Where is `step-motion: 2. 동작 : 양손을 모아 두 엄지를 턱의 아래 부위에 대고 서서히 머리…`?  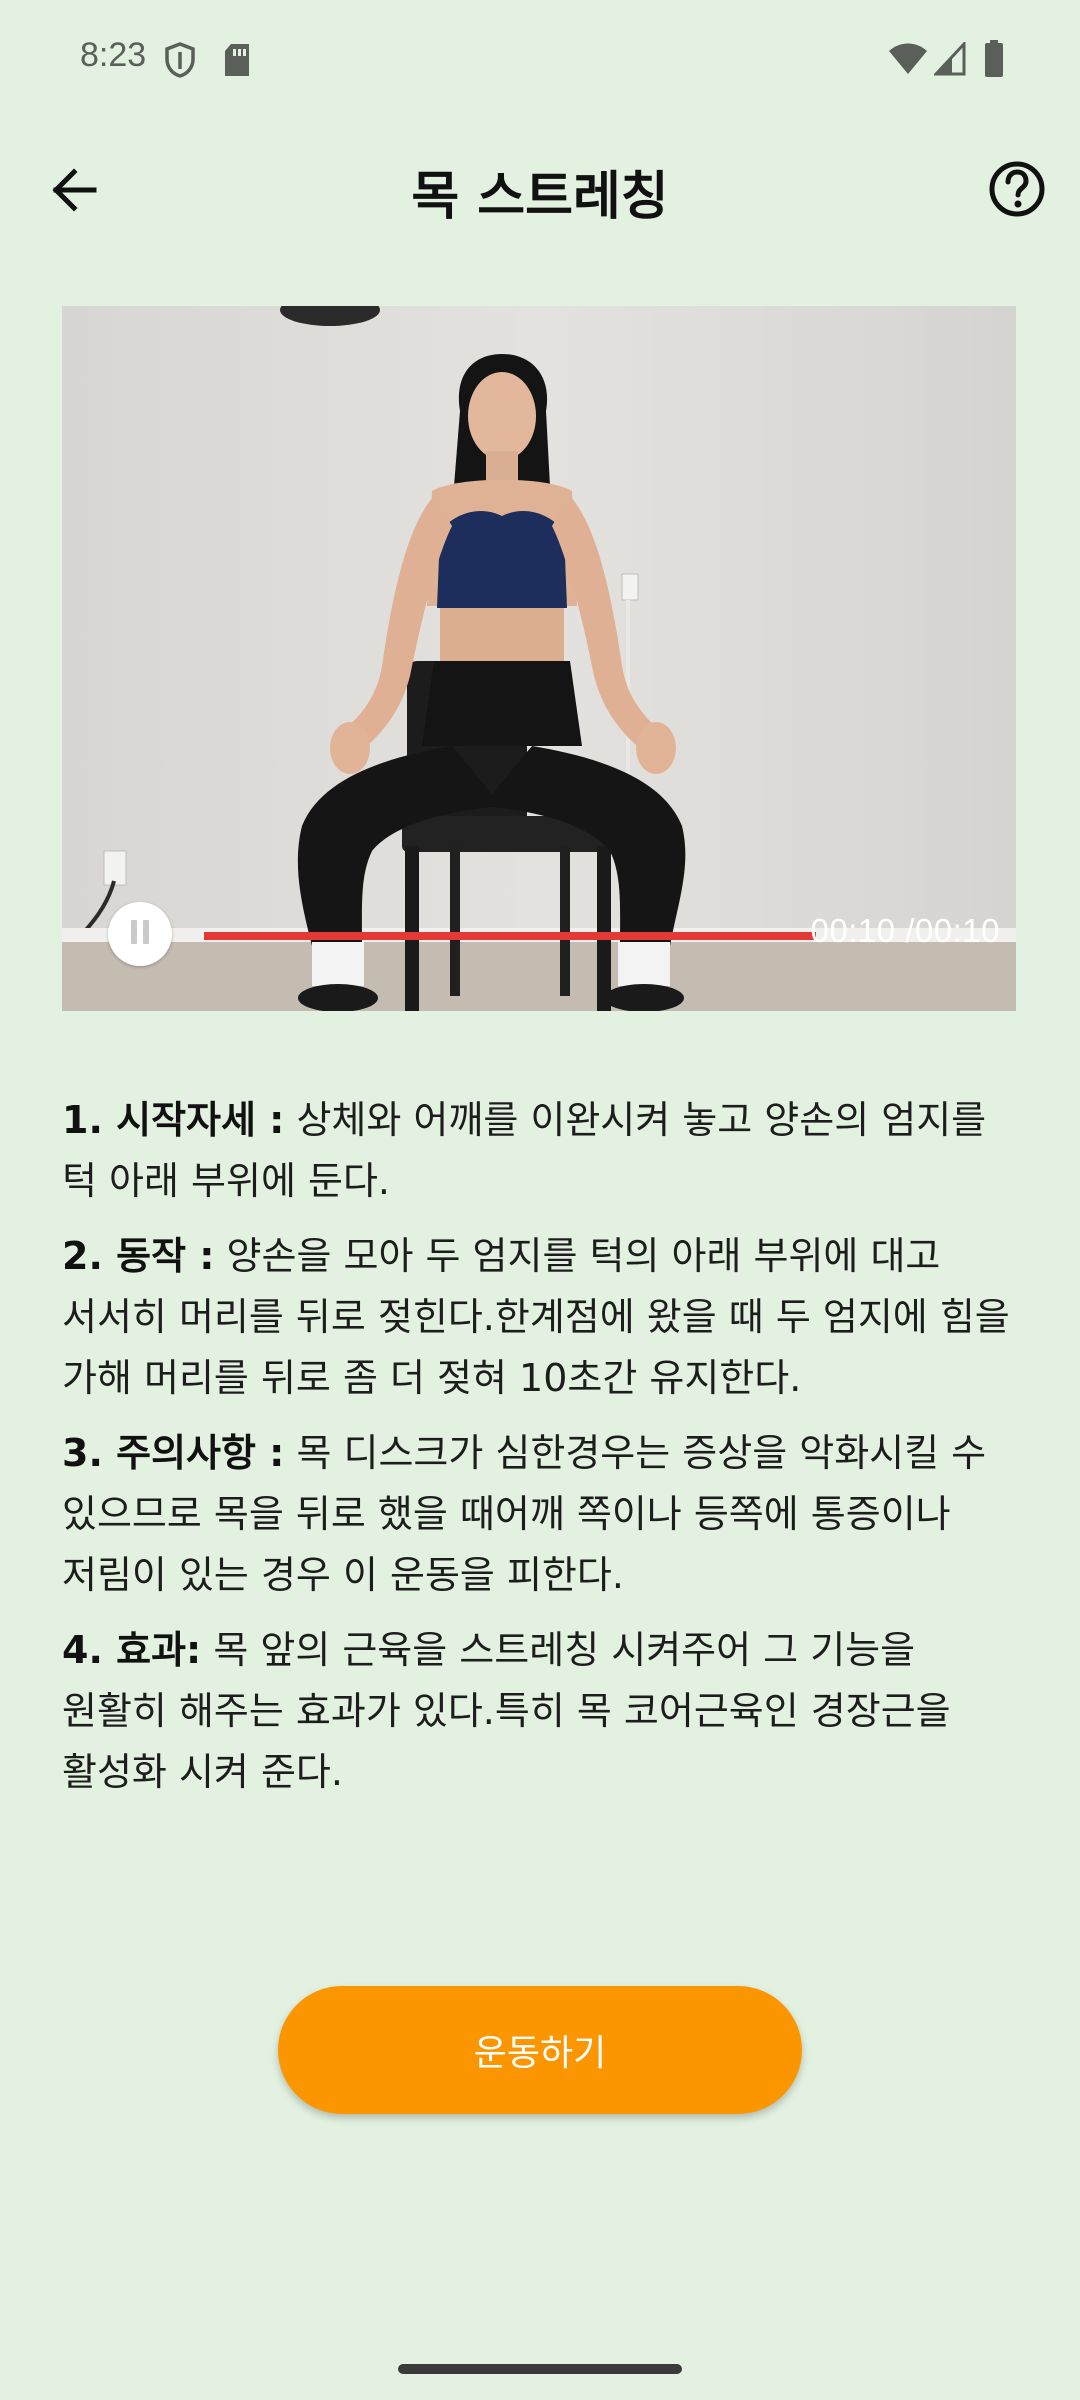 step-motion: 2. 동작 : 양손을 모아 두 엄지를 턱의 아래 부위에 대고 서서히 머리… is located at coordinates (542, 1317).